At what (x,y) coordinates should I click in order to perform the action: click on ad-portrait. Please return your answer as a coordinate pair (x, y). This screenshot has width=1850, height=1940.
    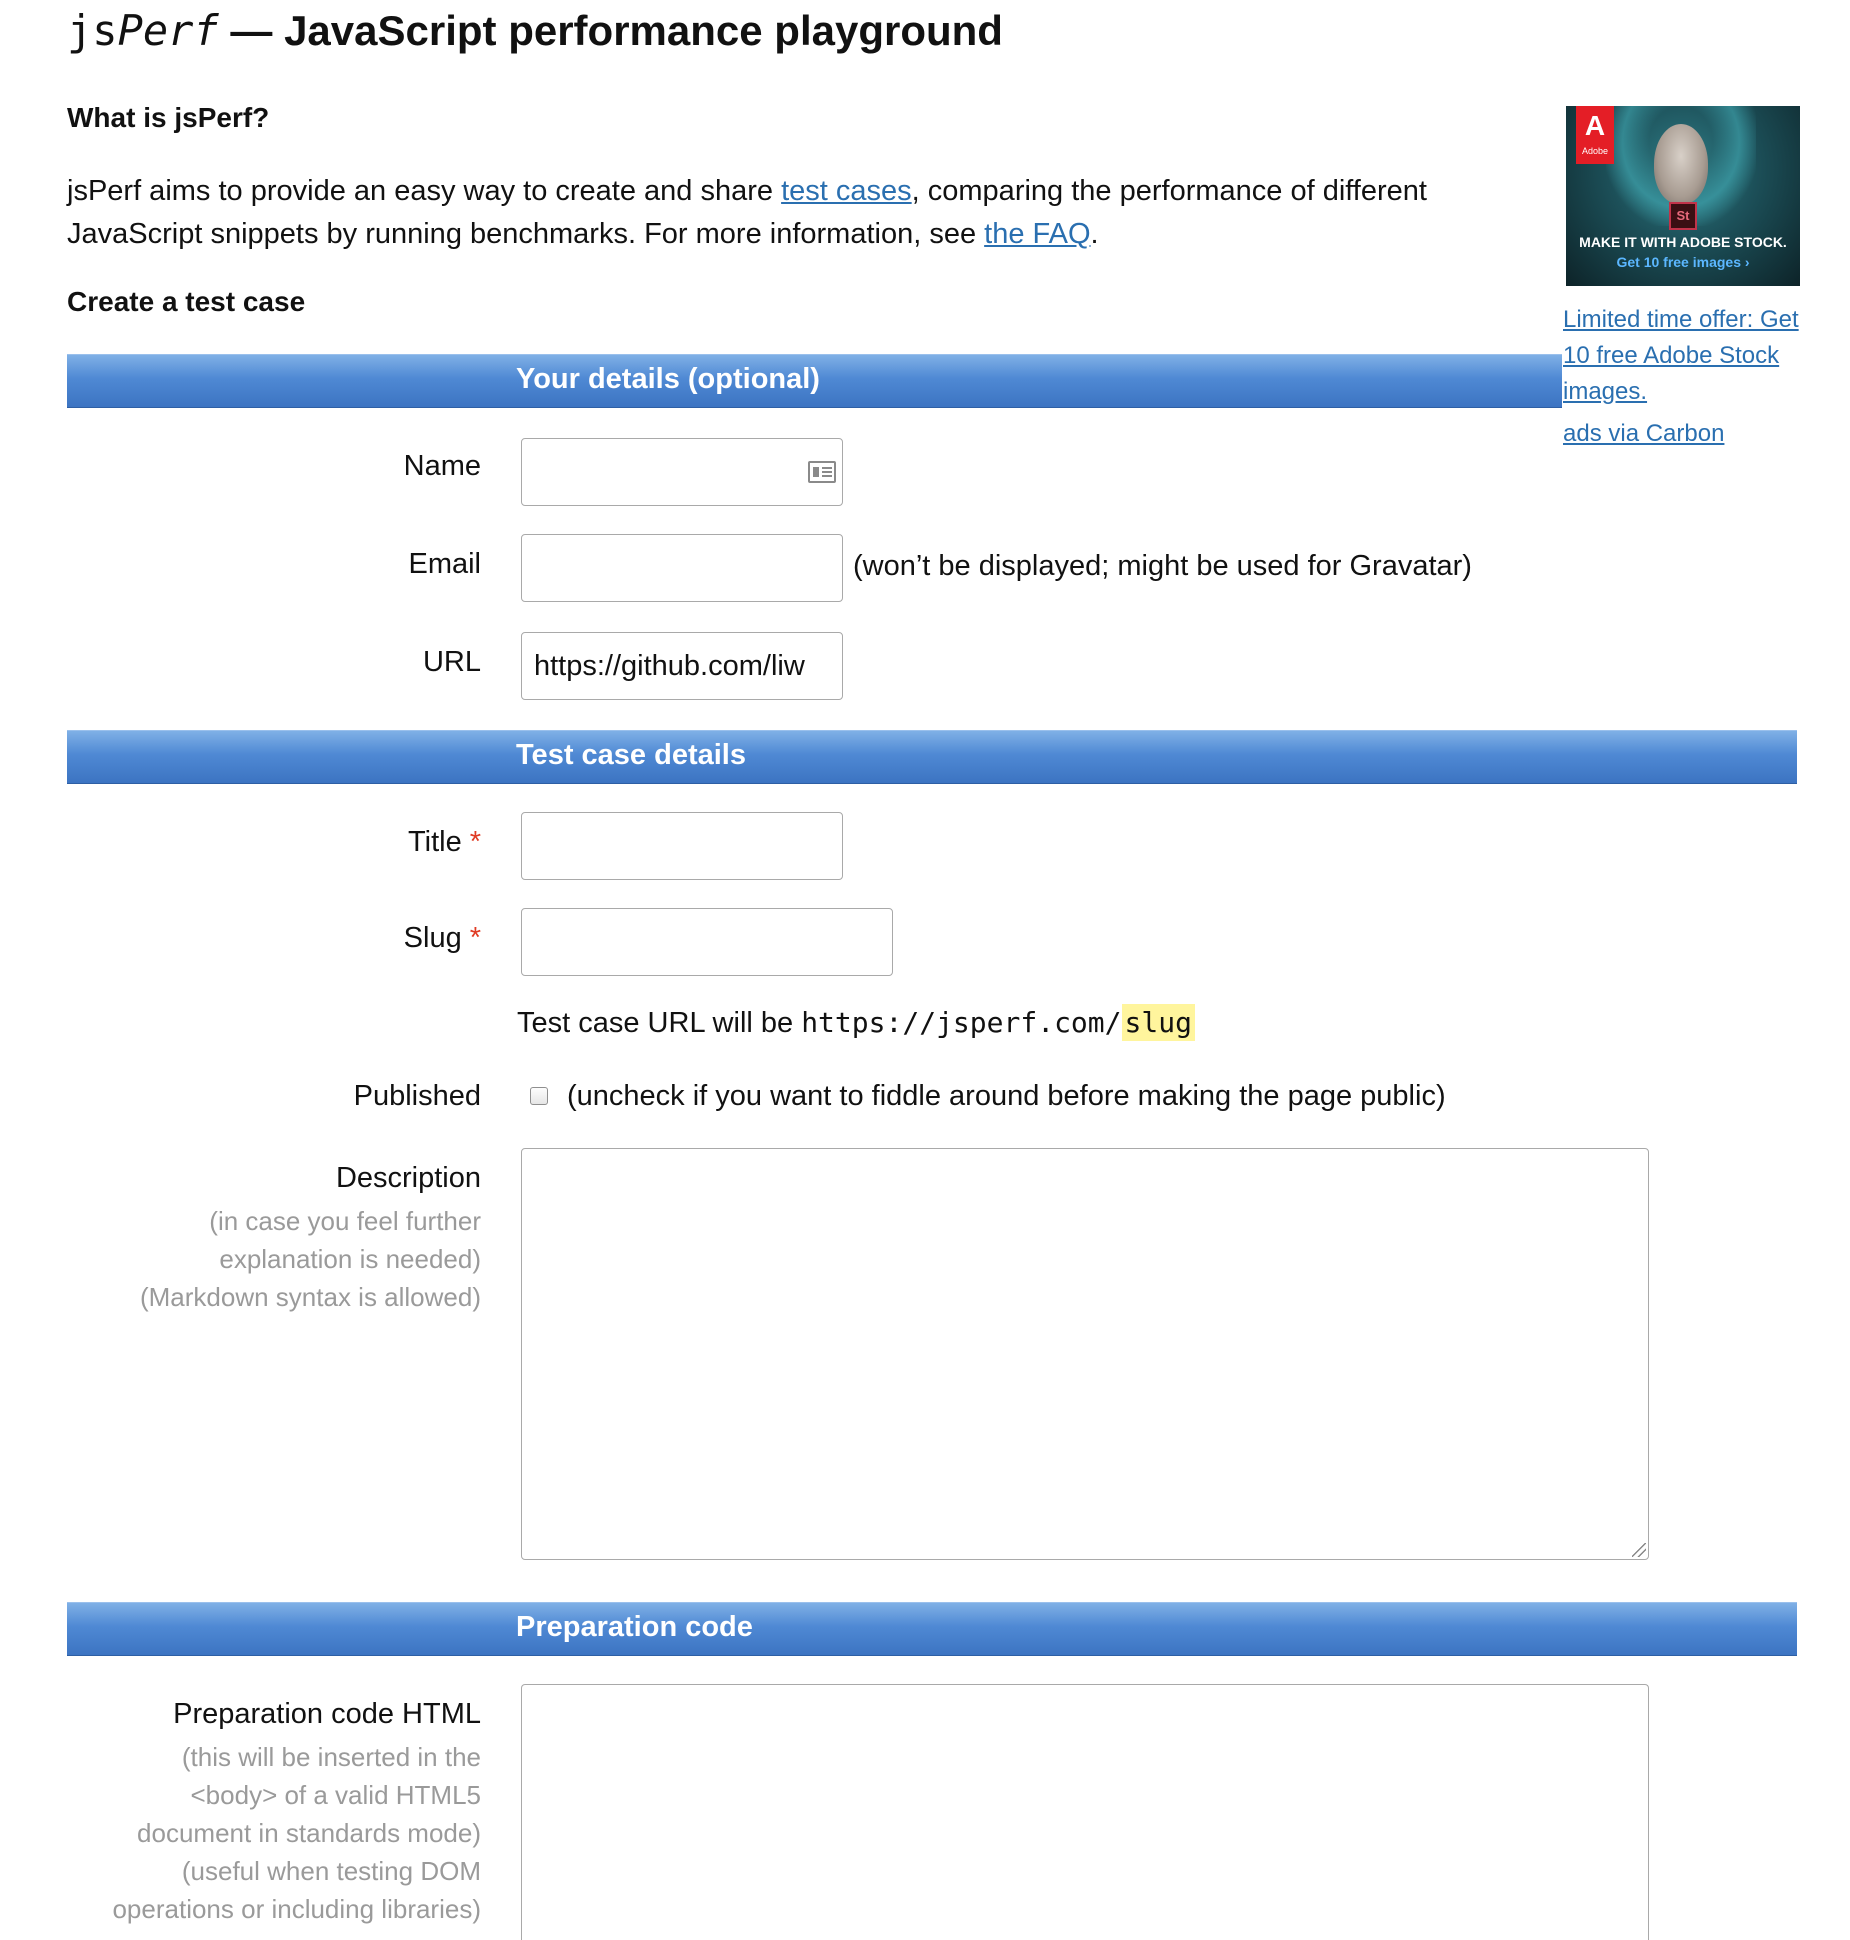
    Looking at the image, I should click on (1681, 164).